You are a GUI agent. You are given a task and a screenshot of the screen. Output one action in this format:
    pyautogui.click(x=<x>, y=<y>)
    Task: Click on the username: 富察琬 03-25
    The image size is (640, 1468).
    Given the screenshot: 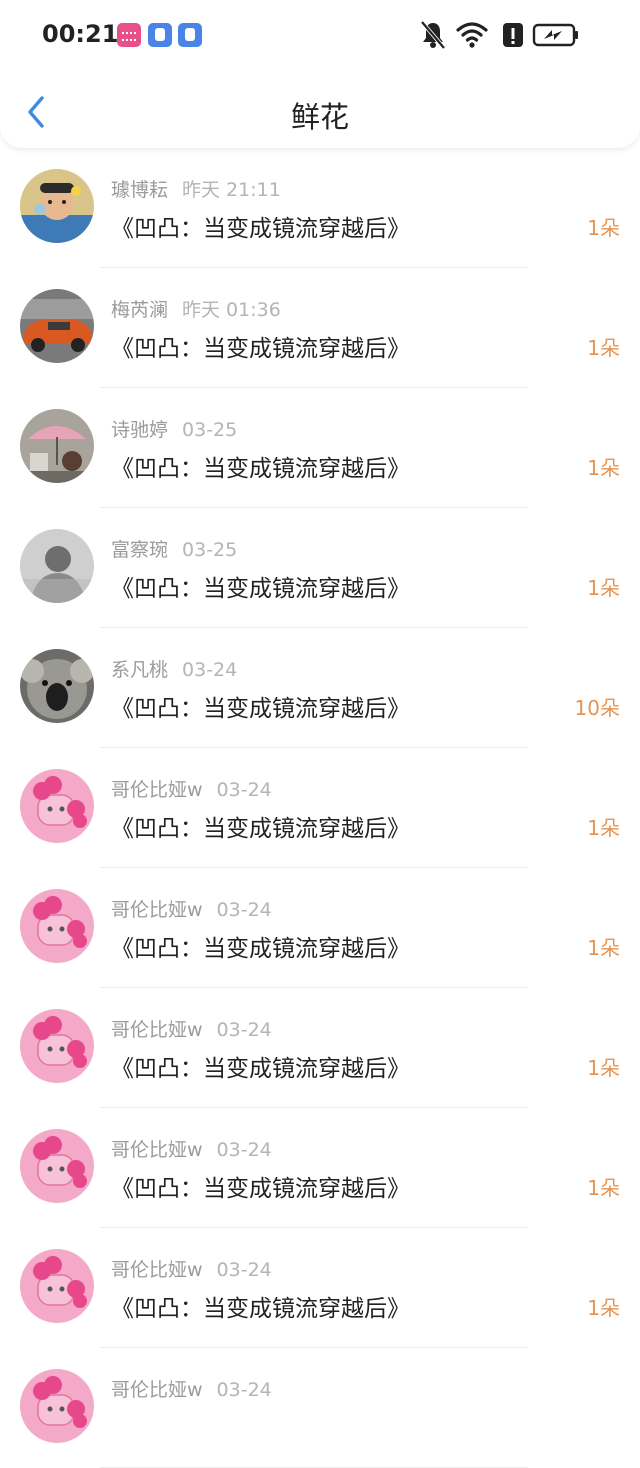 What is the action you would take?
    pyautogui.click(x=174, y=548)
    